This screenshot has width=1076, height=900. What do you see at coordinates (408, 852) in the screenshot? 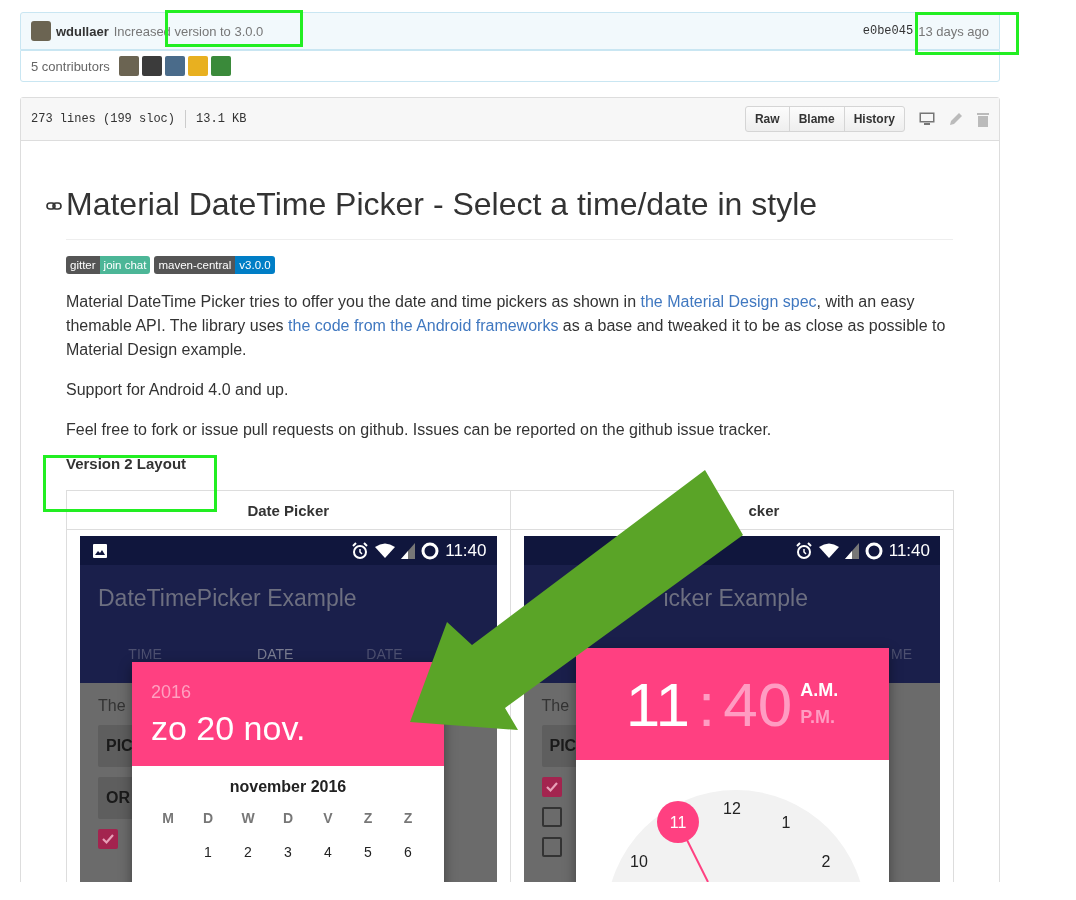
I see `calendar-day: 6` at bounding box center [408, 852].